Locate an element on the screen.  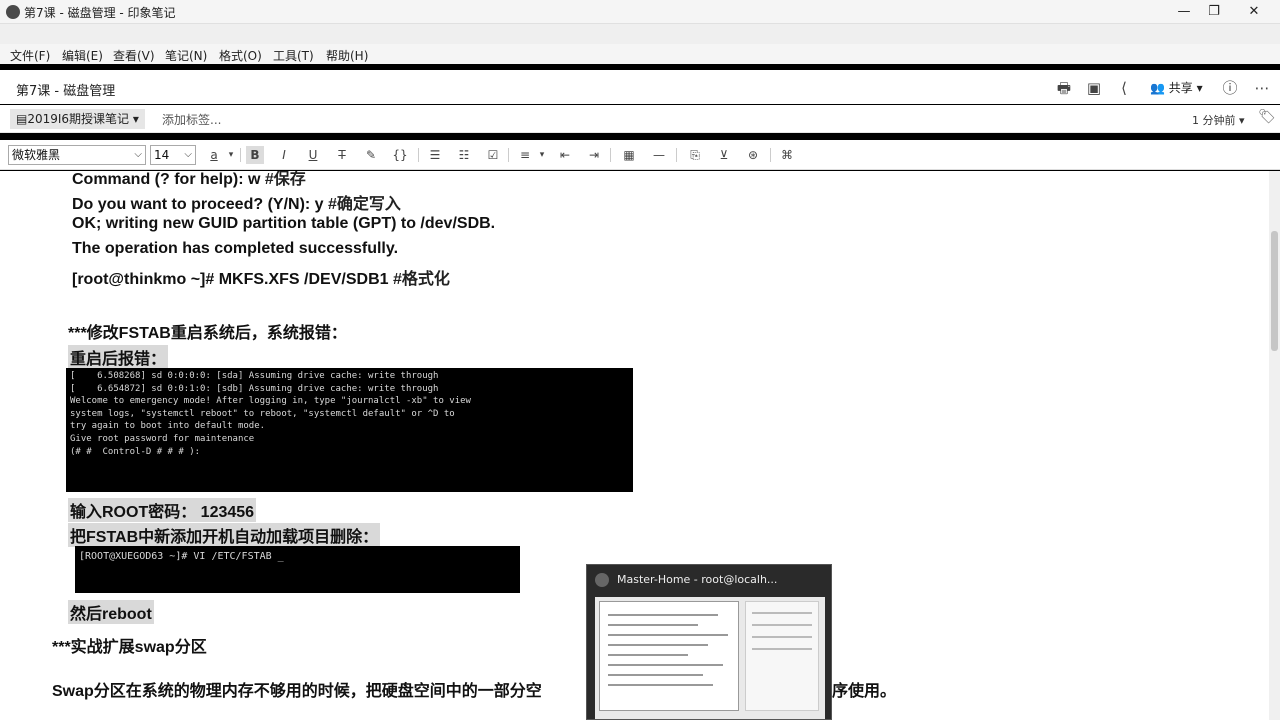
notebook-name: 2019I6期授课笔记 is located at coordinates (78, 119).